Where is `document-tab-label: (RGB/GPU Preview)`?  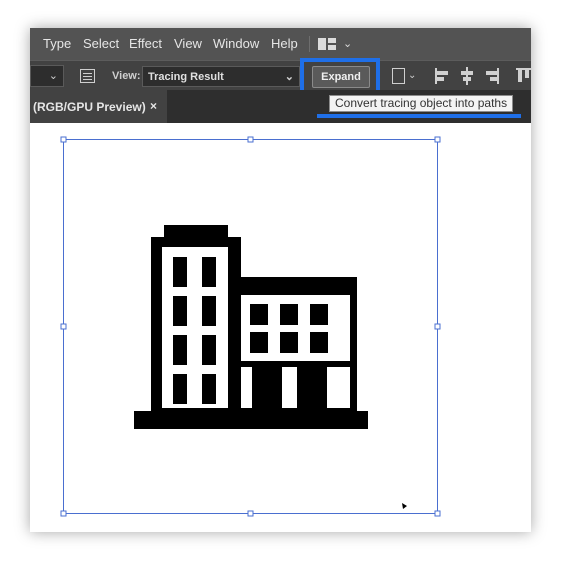 document-tab-label: (RGB/GPU Preview) is located at coordinates (89, 107).